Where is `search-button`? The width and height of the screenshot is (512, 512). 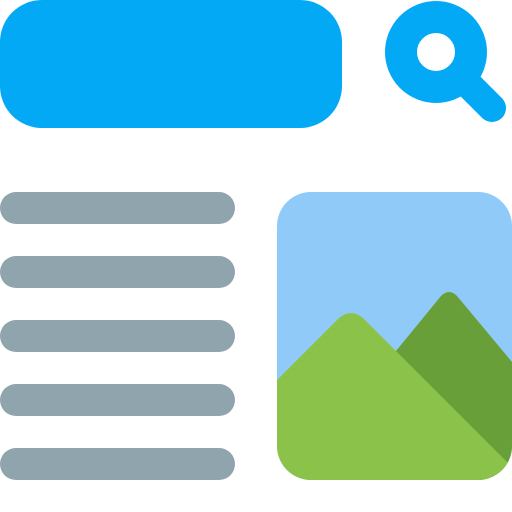
search-button is located at coordinates (448, 64).